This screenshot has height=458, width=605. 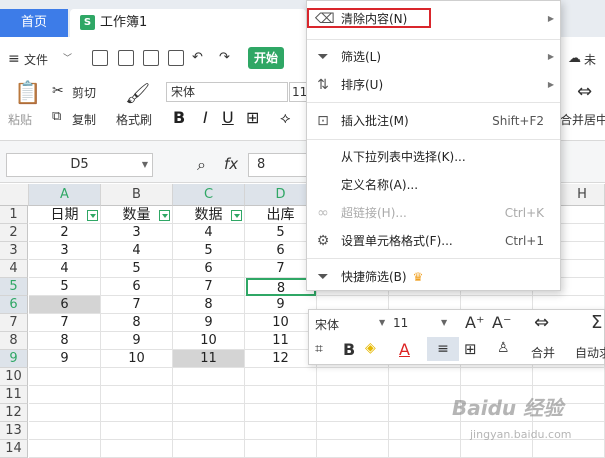 What do you see at coordinates (100, 58) in the screenshot?
I see `save-icon` at bounding box center [100, 58].